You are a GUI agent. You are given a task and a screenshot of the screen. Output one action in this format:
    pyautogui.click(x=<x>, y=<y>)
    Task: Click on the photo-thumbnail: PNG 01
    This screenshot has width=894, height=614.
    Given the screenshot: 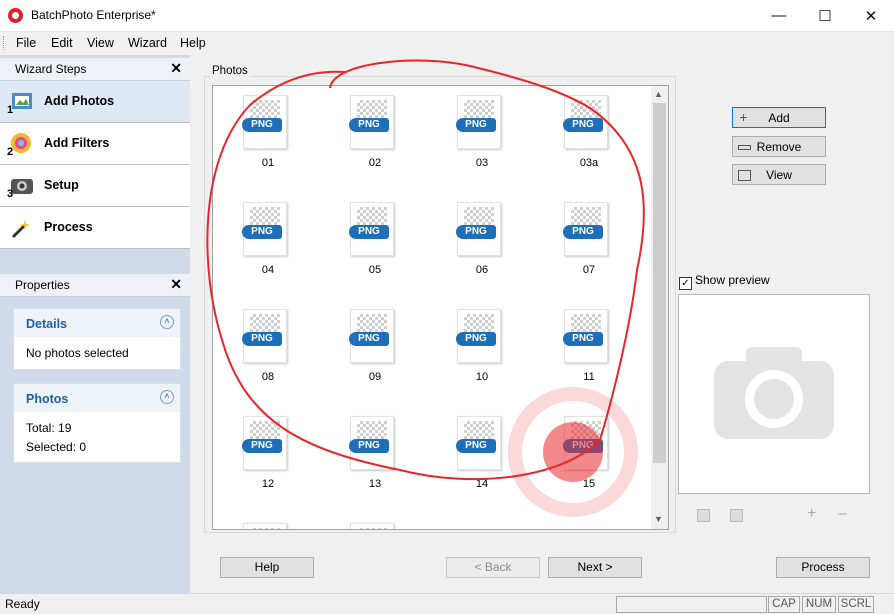 What is the action you would take?
    pyautogui.click(x=255, y=140)
    